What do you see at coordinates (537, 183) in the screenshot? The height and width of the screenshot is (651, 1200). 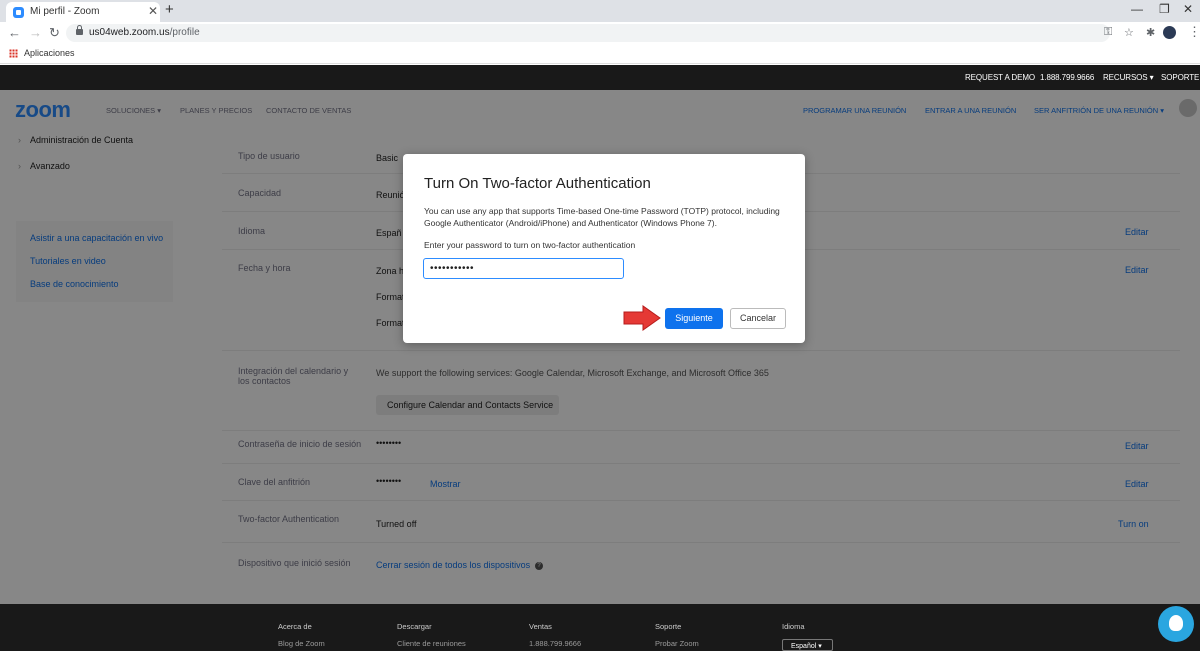 I see `dialog-title: Turn On Two-factor Authentication` at bounding box center [537, 183].